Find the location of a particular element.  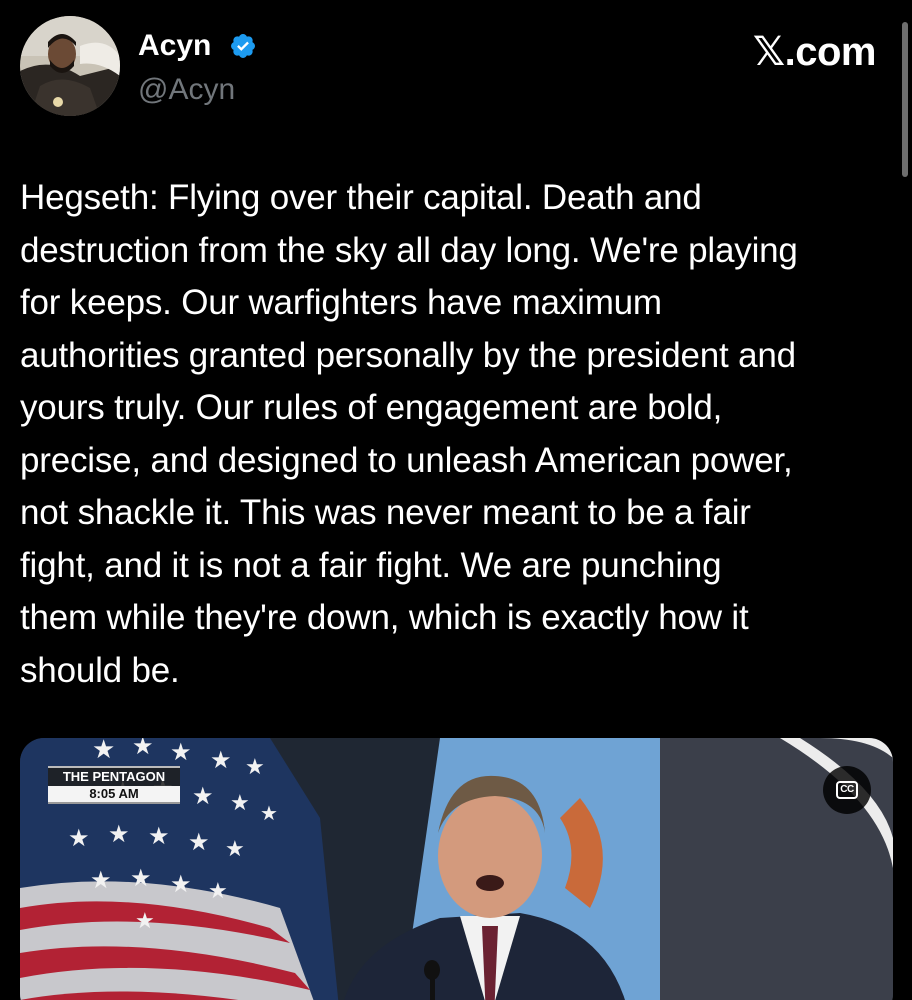

avatar-image is located at coordinates (70, 66).